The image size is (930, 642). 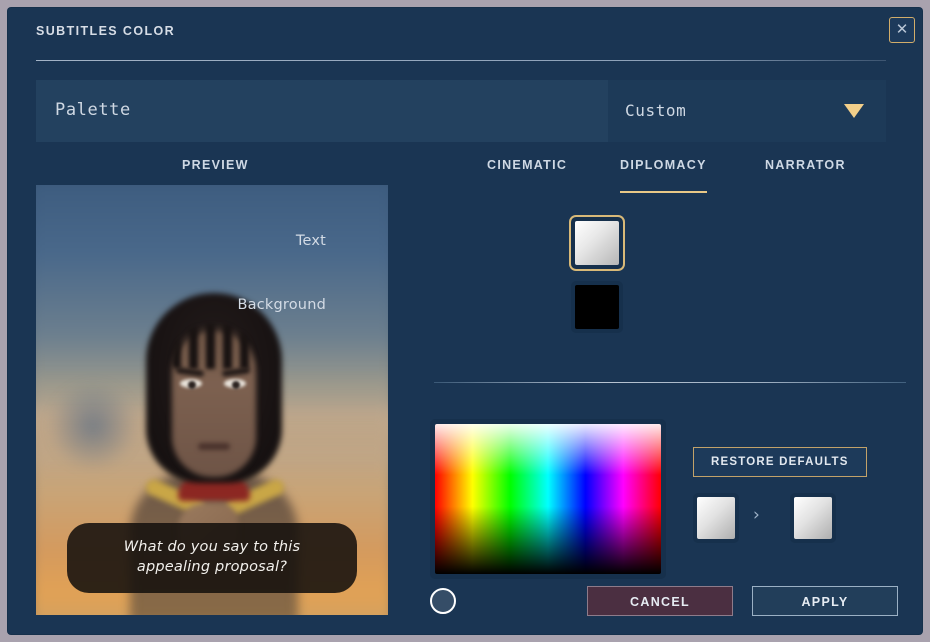 What do you see at coordinates (192, 385) in the screenshot?
I see `portrait-pupil-left` at bounding box center [192, 385].